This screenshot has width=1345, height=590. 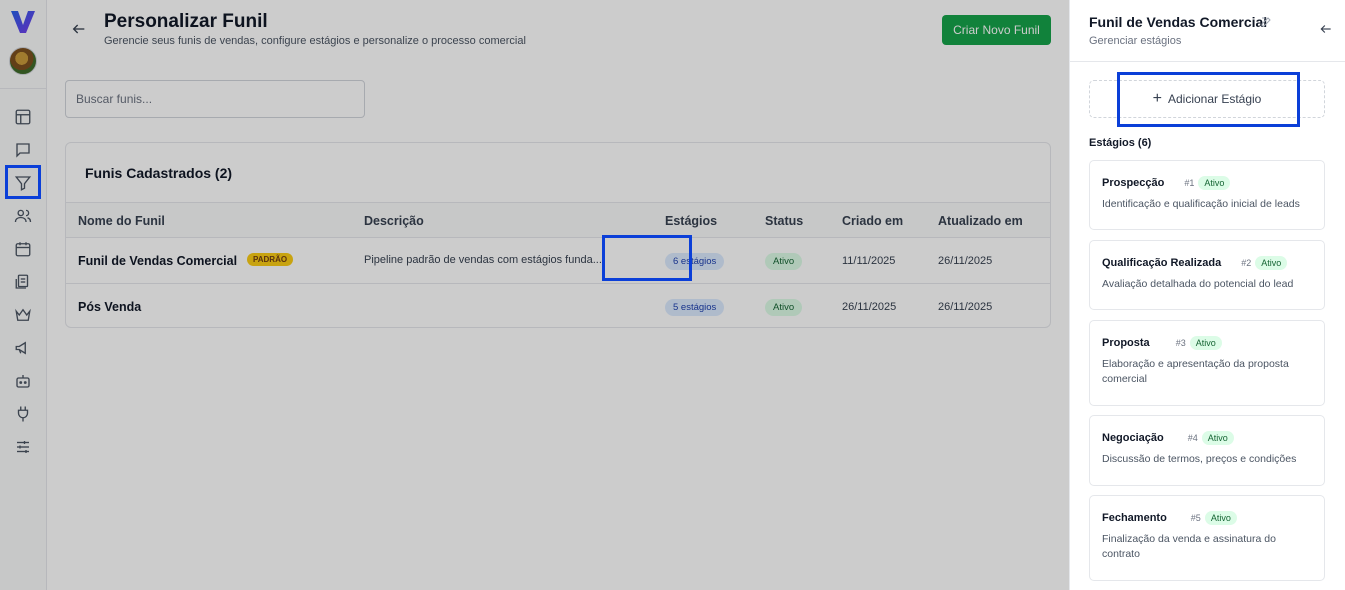 What do you see at coordinates (1266, 21) in the screenshot?
I see `edit-icon` at bounding box center [1266, 21].